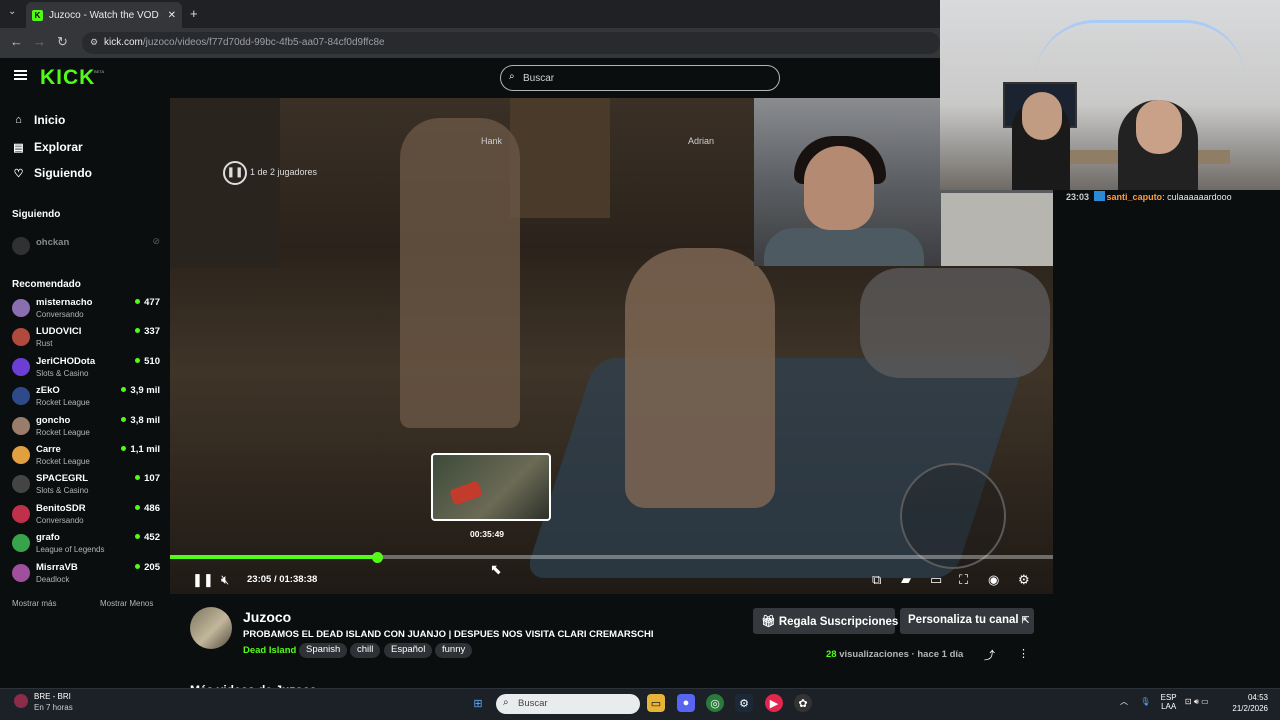 The image size is (1280, 720). What do you see at coordinates (963, 580) in the screenshot?
I see `fullscreen-icon: ⛶` at bounding box center [963, 580].